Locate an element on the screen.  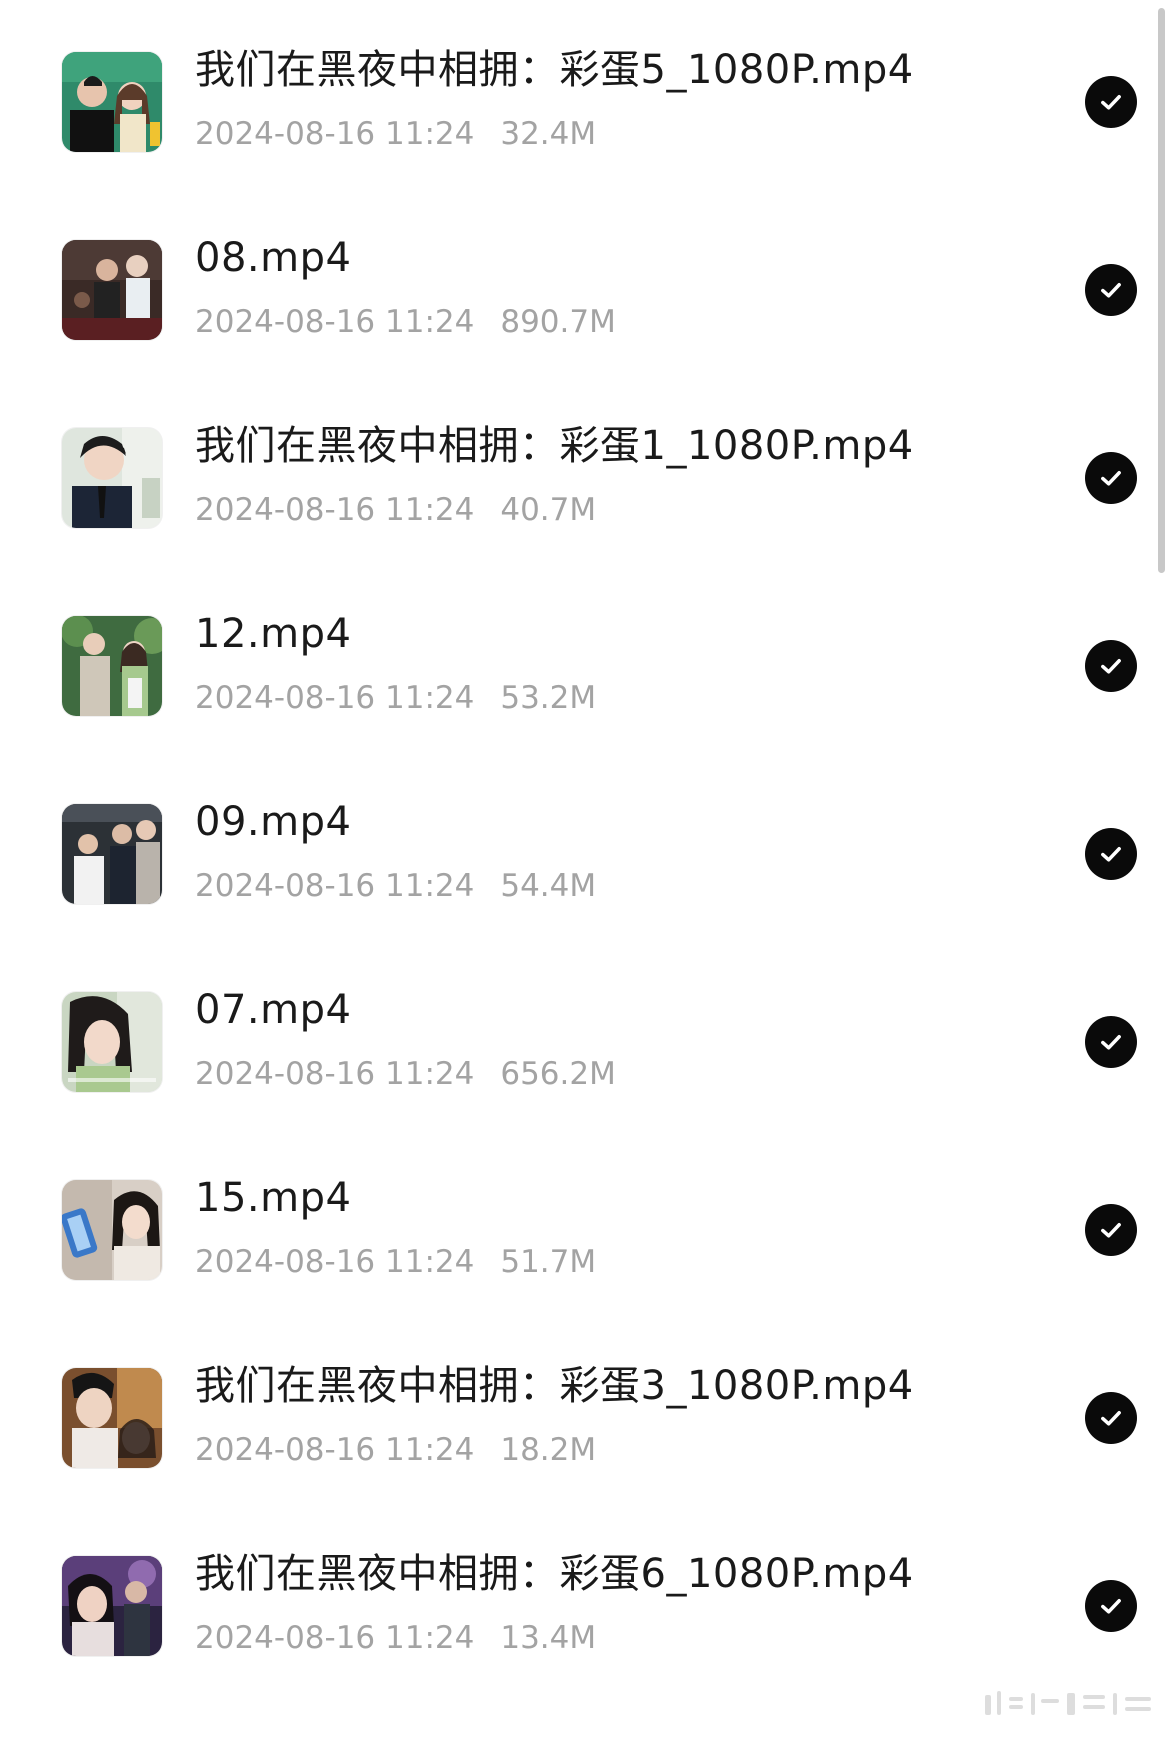
file-size: 40.7M is located at coordinates (548, 510).